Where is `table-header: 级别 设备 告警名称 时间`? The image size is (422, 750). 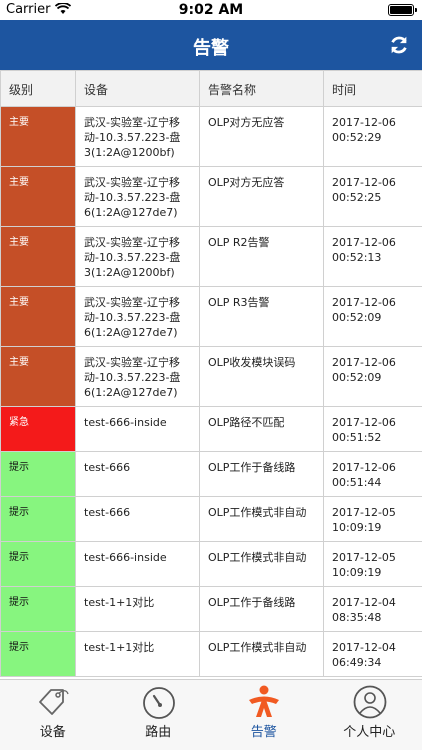 table-header: 级别 设备 告警名称 时间 is located at coordinates (211, 88).